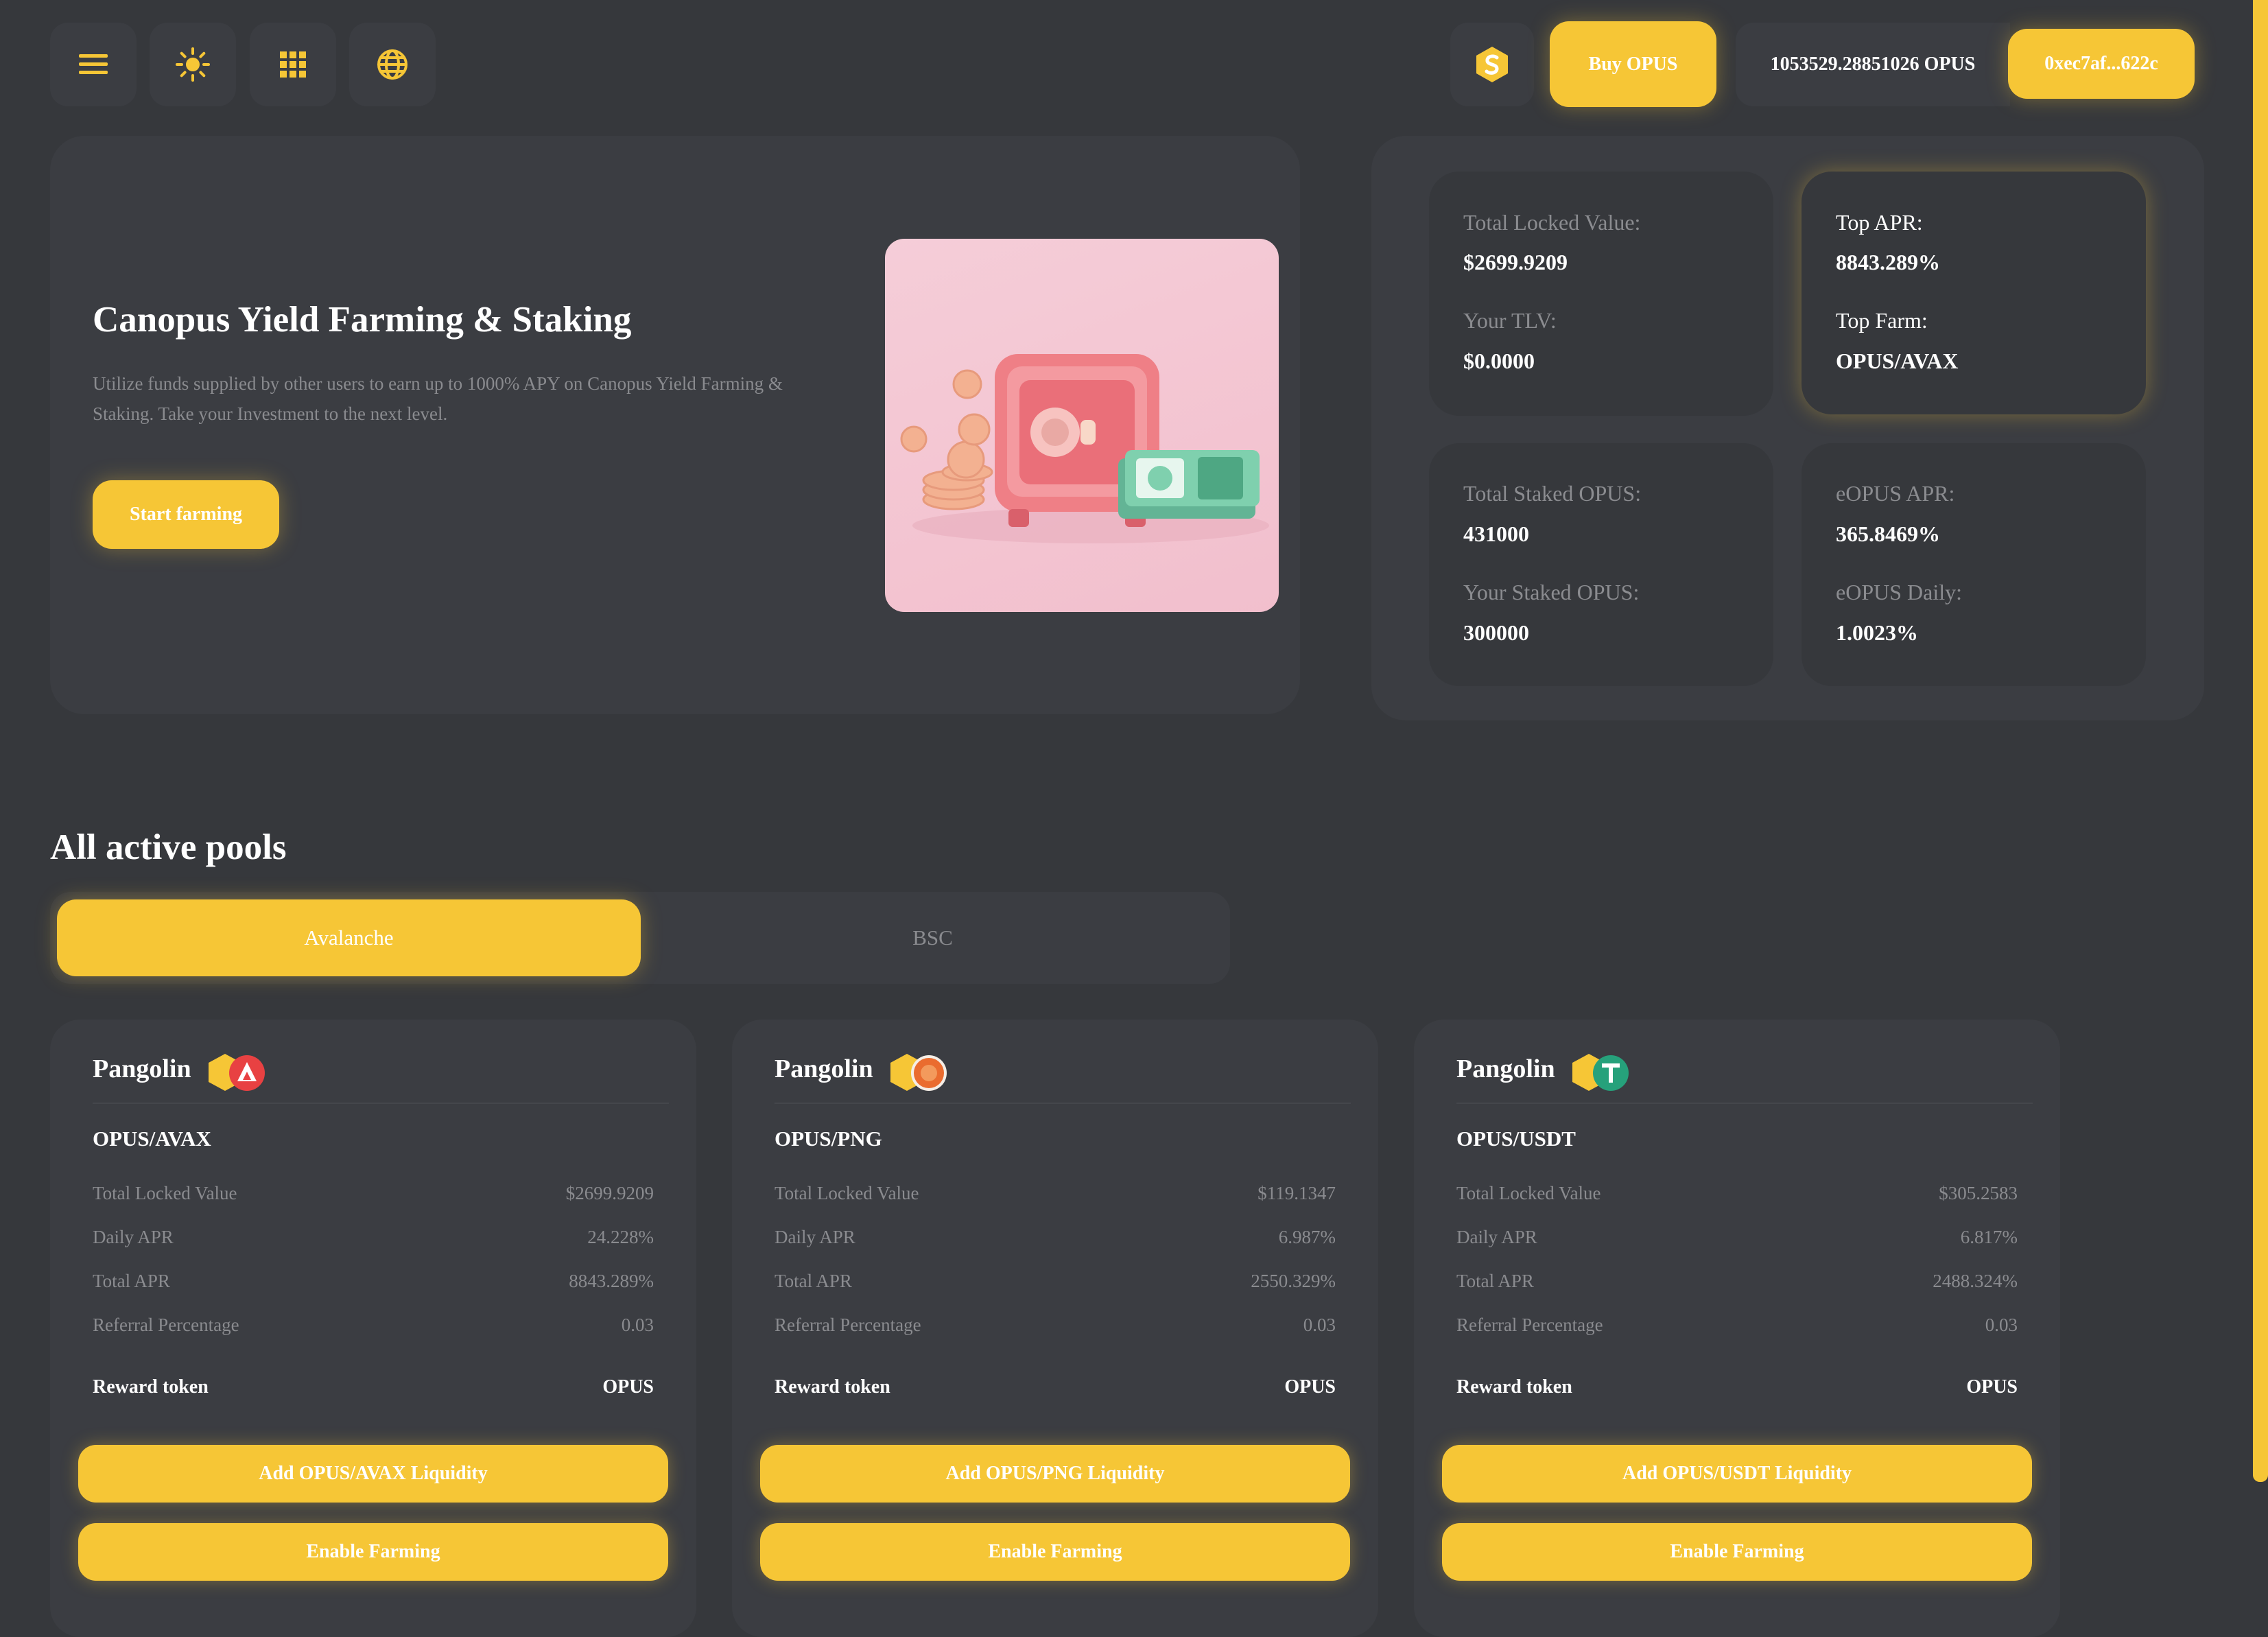  I want to click on pool-stat-value: 6.987%, so click(1307, 1237).